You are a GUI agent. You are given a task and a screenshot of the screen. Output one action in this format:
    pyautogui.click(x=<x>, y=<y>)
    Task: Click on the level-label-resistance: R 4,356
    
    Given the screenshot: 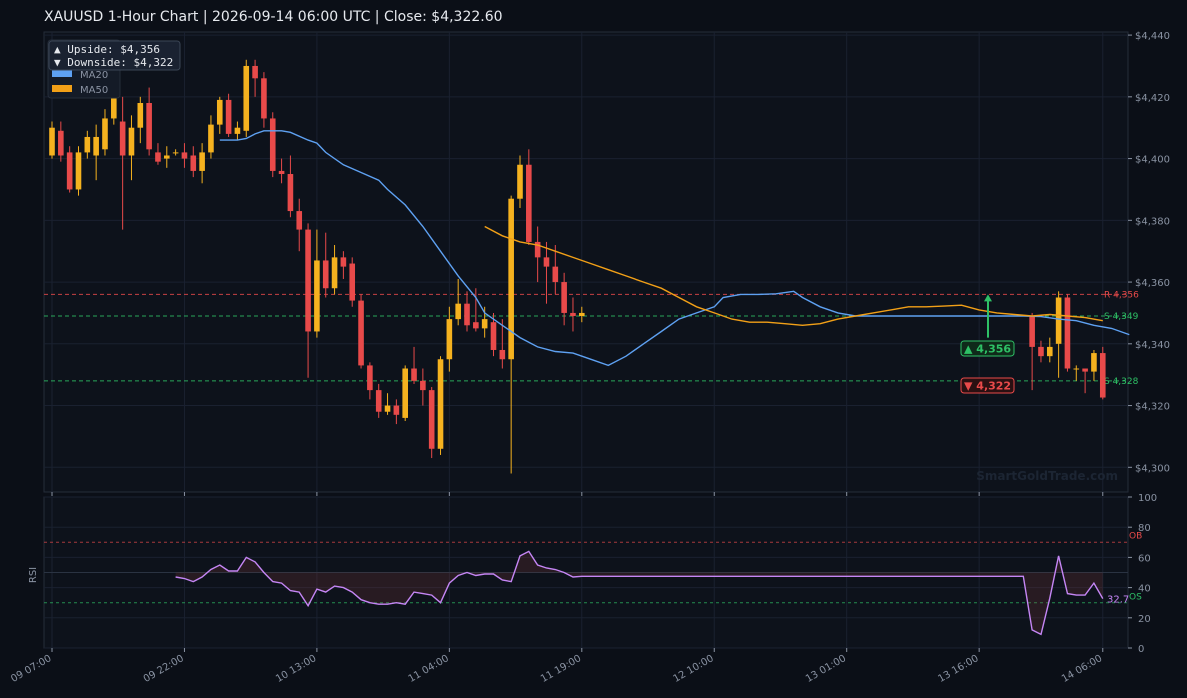 What is the action you would take?
    pyautogui.click(x=1121, y=295)
    